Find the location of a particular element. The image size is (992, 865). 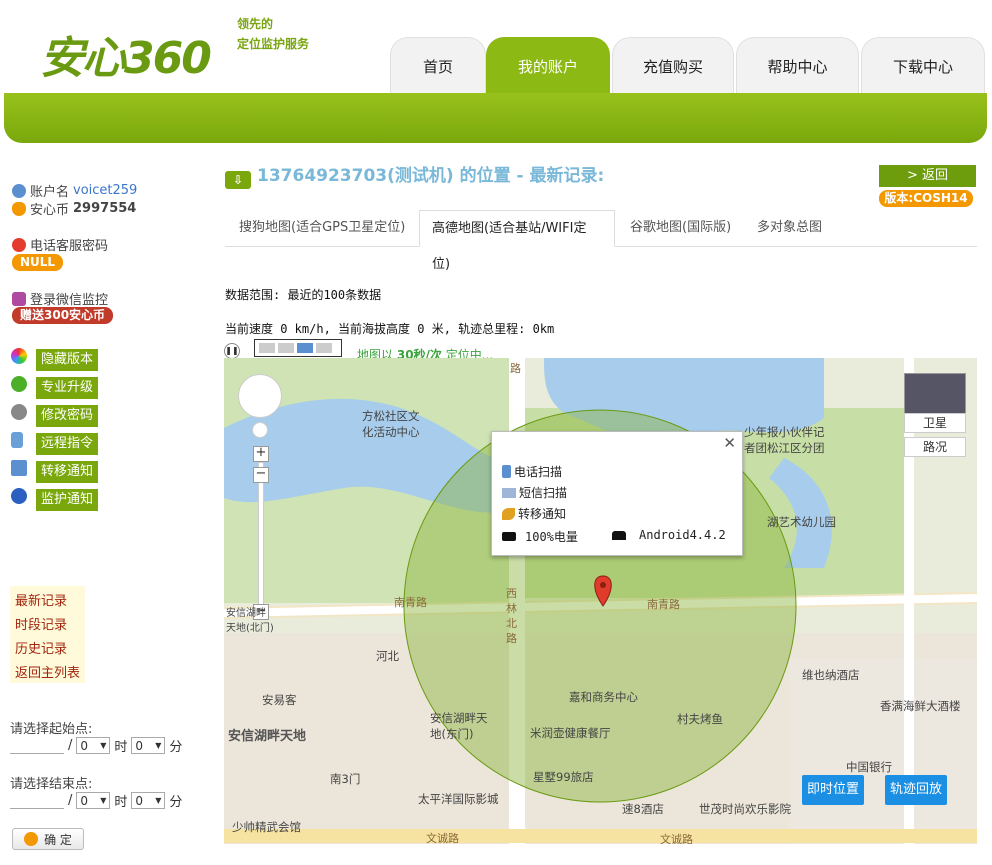

logo: 安心360 is located at coordinates (126, 54).